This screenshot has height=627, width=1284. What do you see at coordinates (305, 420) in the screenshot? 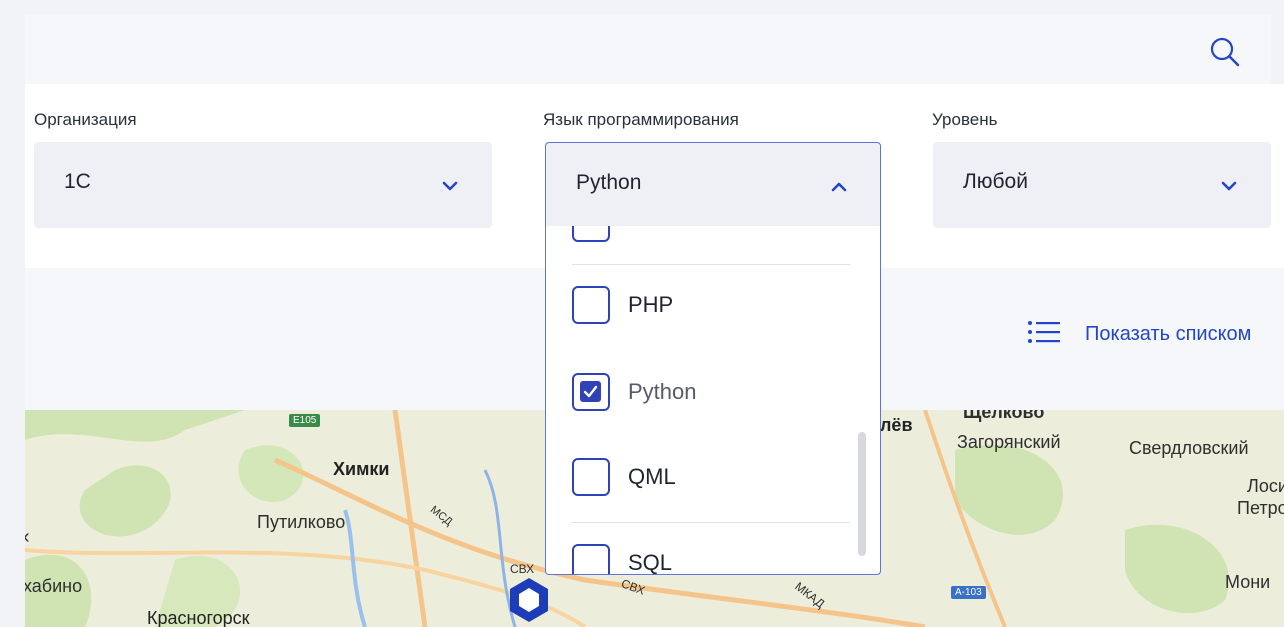
I see `road-label: E105` at bounding box center [305, 420].